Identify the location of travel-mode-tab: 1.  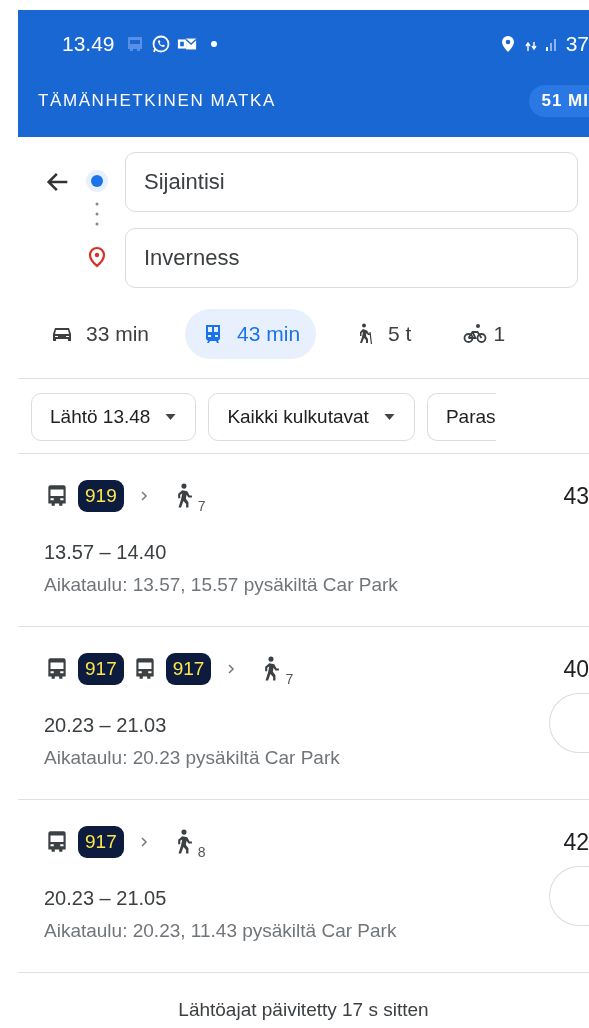
(476, 333).